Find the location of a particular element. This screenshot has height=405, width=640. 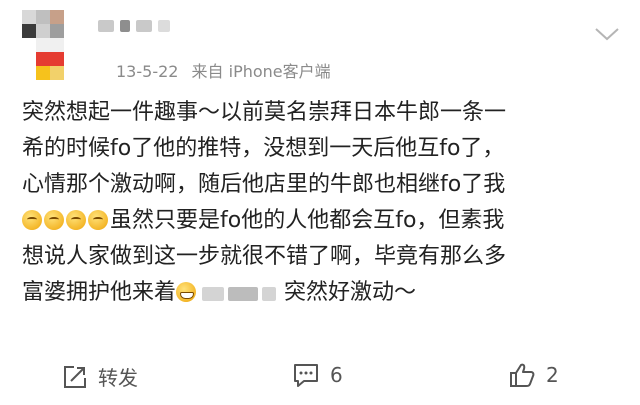

content-line: 突然想起一件趣事～以前莫名崇拜日本牛郎一条一 is located at coordinates (264, 112).